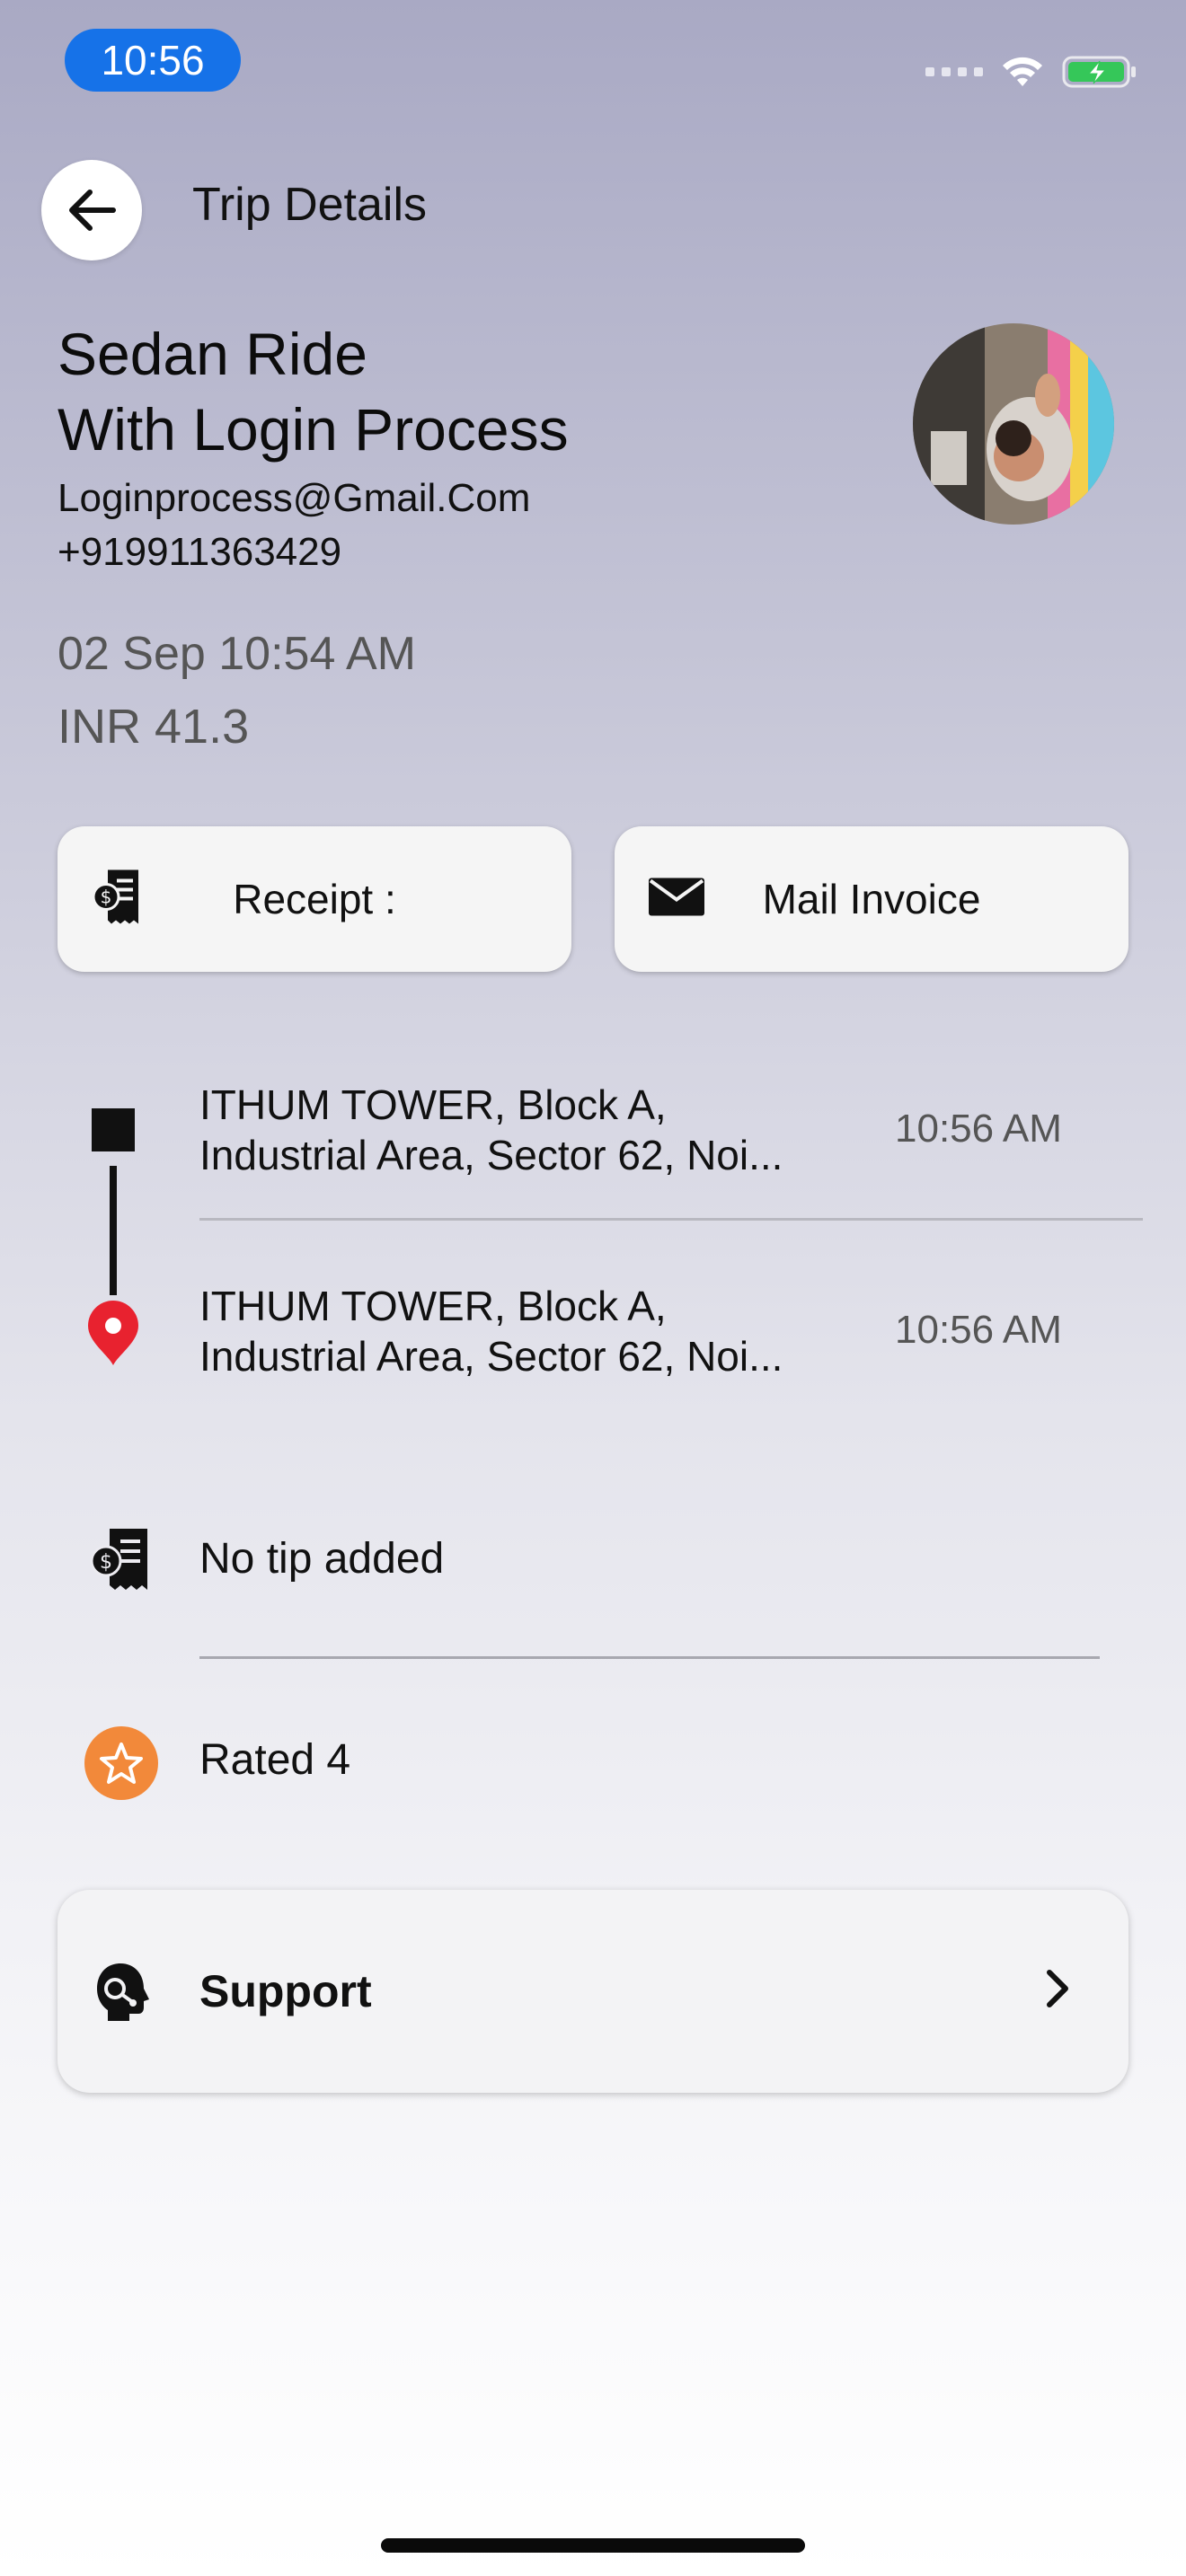 This screenshot has height=2576, width=1186. What do you see at coordinates (200, 552) in the screenshot?
I see `user-phone: +919911363429` at bounding box center [200, 552].